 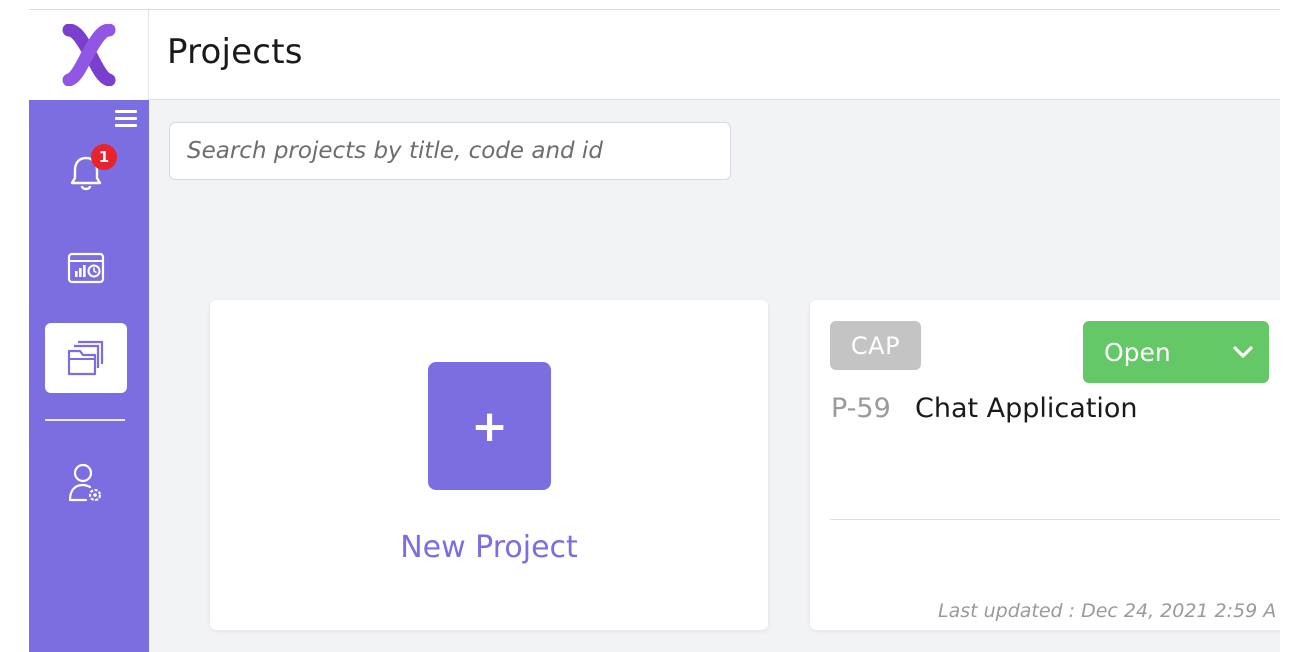 I want to click on app-logo, so click(x=89, y=55).